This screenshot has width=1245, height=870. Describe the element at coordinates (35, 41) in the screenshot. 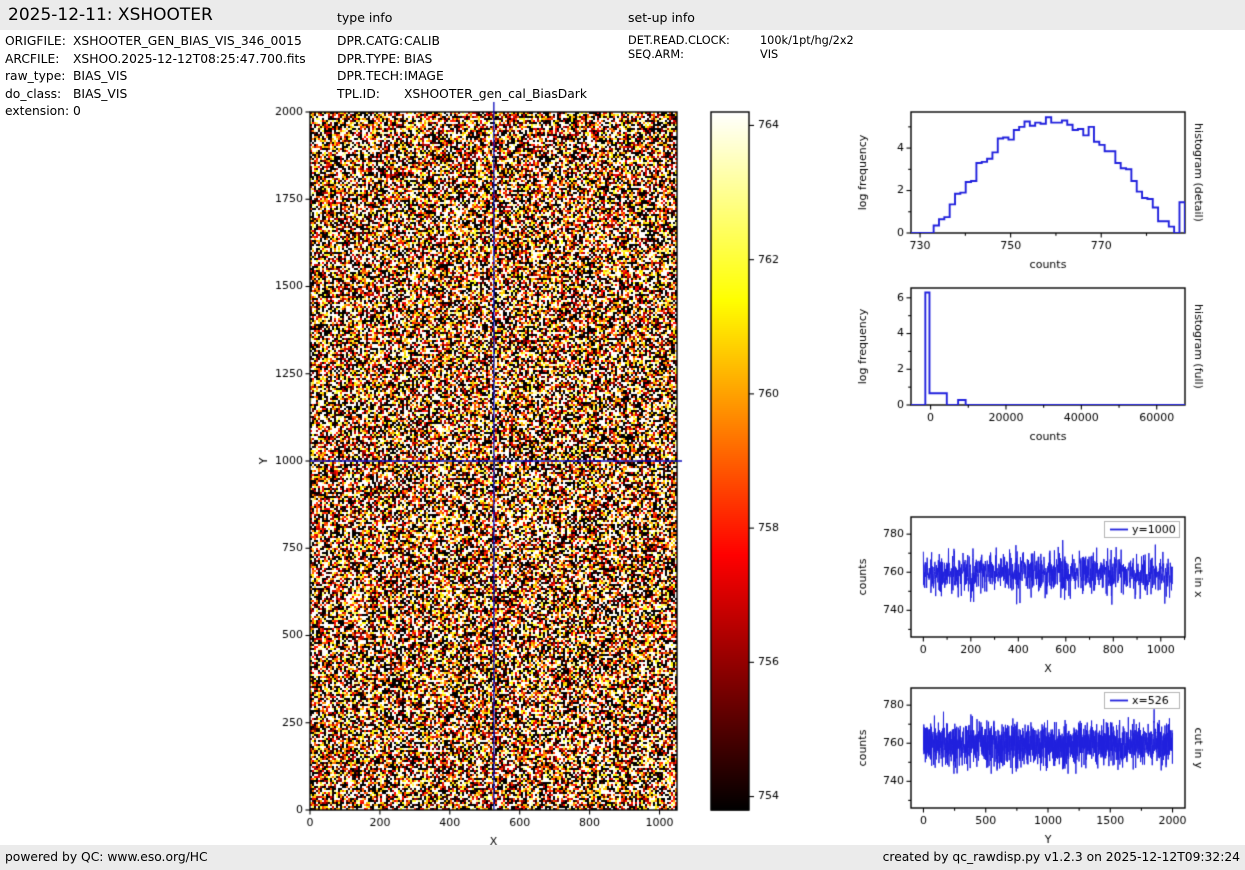

I see `origfile-label: ORIGFILE:` at that location.